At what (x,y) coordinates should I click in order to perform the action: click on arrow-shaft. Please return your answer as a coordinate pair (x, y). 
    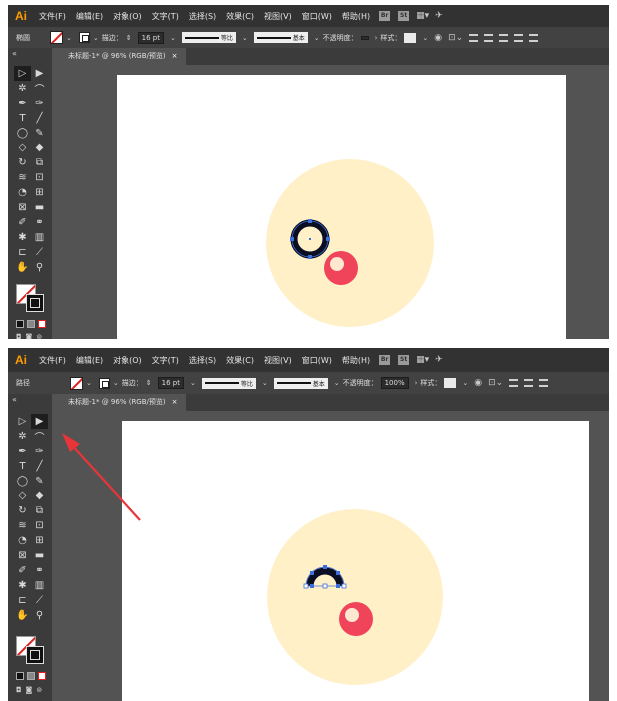
    Looking at the image, I should click on (105, 481).